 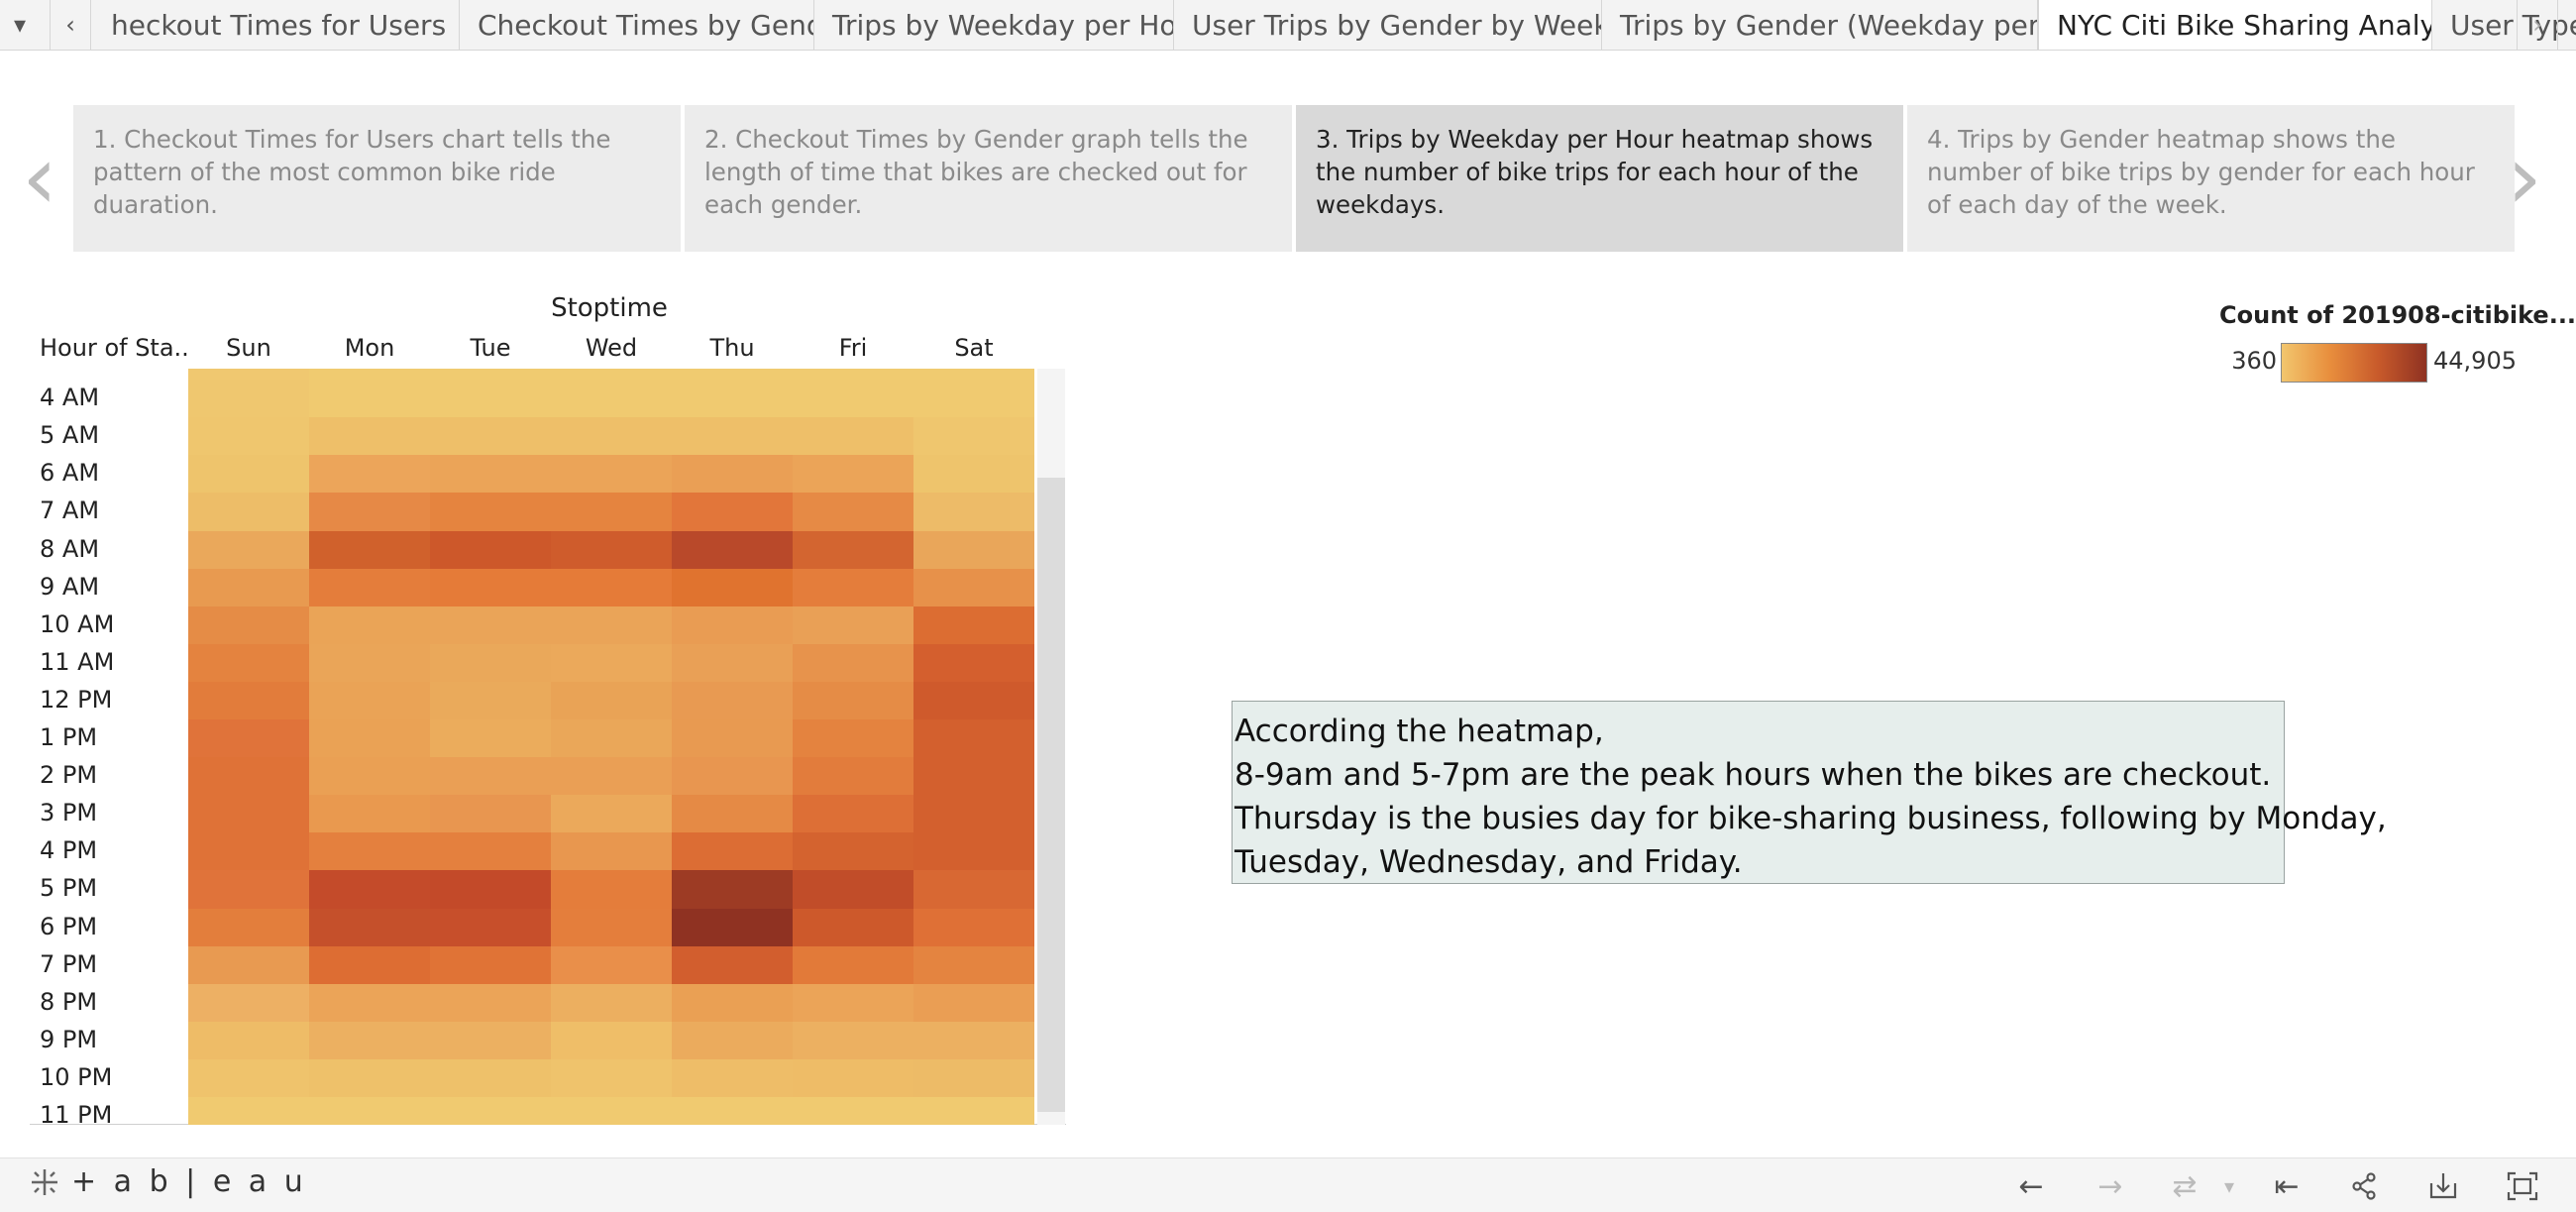 What do you see at coordinates (2525, 179) in the screenshot?
I see `story-next-arrow-icon: ›` at bounding box center [2525, 179].